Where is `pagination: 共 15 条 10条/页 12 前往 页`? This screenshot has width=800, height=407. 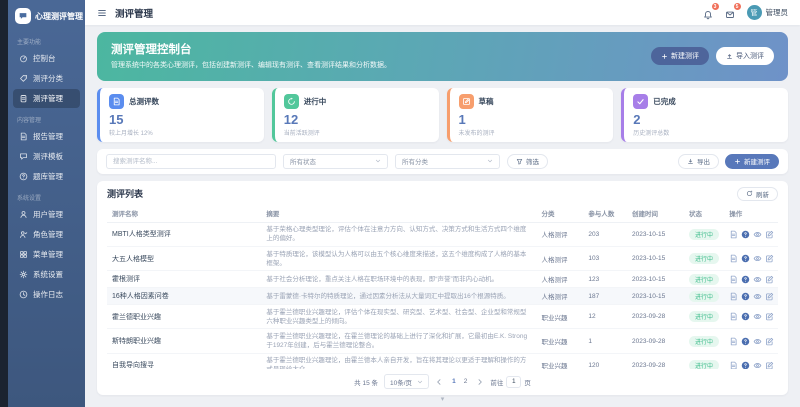
pagination: 共 15 条 10条/页 12 前往 页 is located at coordinates (442, 380).